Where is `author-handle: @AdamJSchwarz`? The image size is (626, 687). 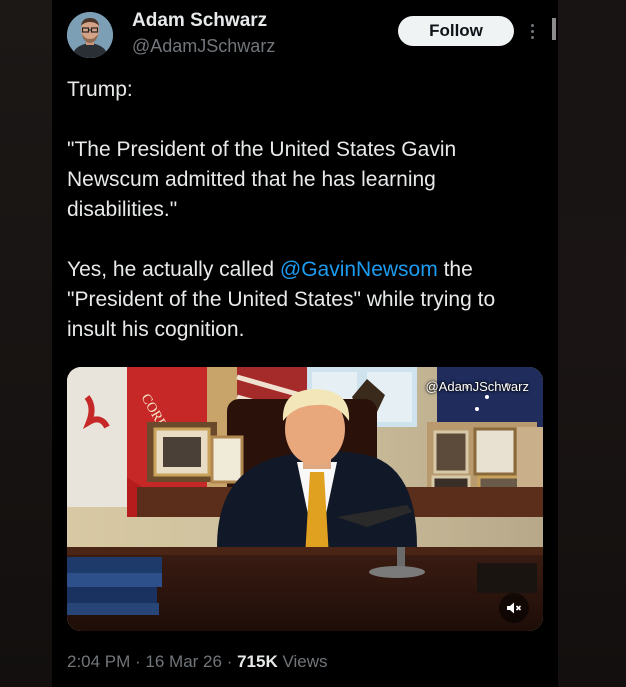 author-handle: @AdamJSchwarz is located at coordinates (203, 46).